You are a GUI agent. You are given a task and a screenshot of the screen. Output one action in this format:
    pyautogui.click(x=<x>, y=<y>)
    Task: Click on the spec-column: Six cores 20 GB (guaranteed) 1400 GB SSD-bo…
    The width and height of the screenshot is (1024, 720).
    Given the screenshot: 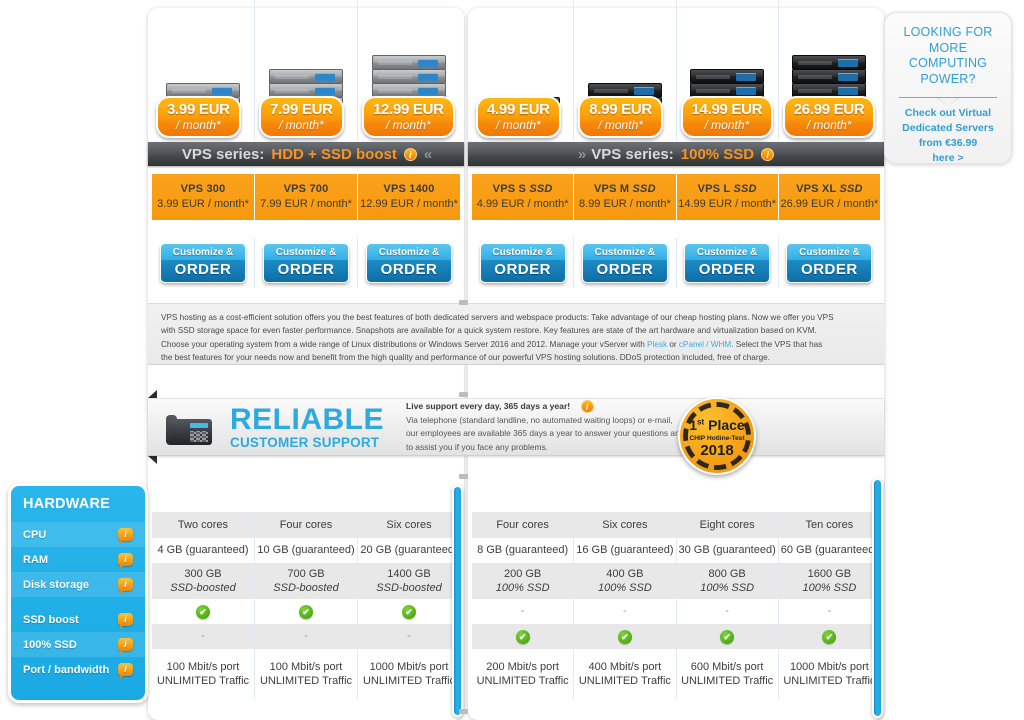 What is the action you would take?
    pyautogui.click(x=409, y=605)
    